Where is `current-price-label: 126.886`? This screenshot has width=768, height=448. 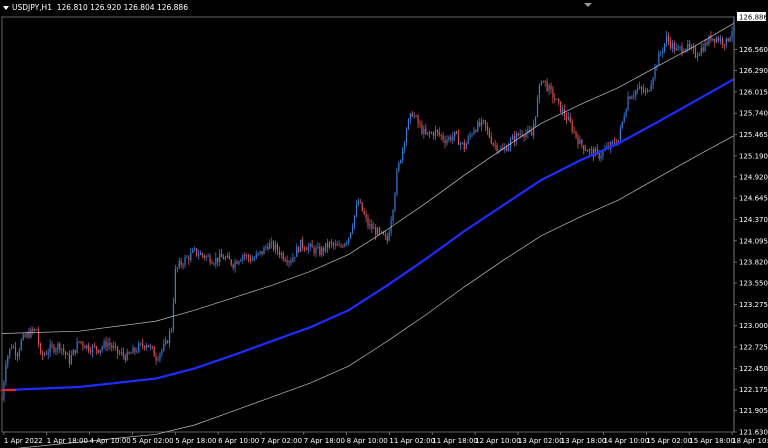 current-price-label: 126.886 is located at coordinates (753, 18).